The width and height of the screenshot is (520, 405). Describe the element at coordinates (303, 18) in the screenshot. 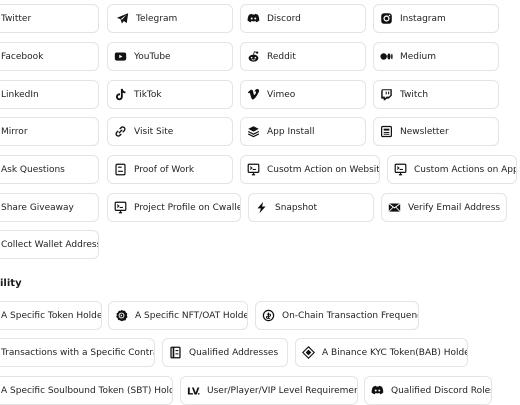

I see `discord-task-button: Discord` at that location.